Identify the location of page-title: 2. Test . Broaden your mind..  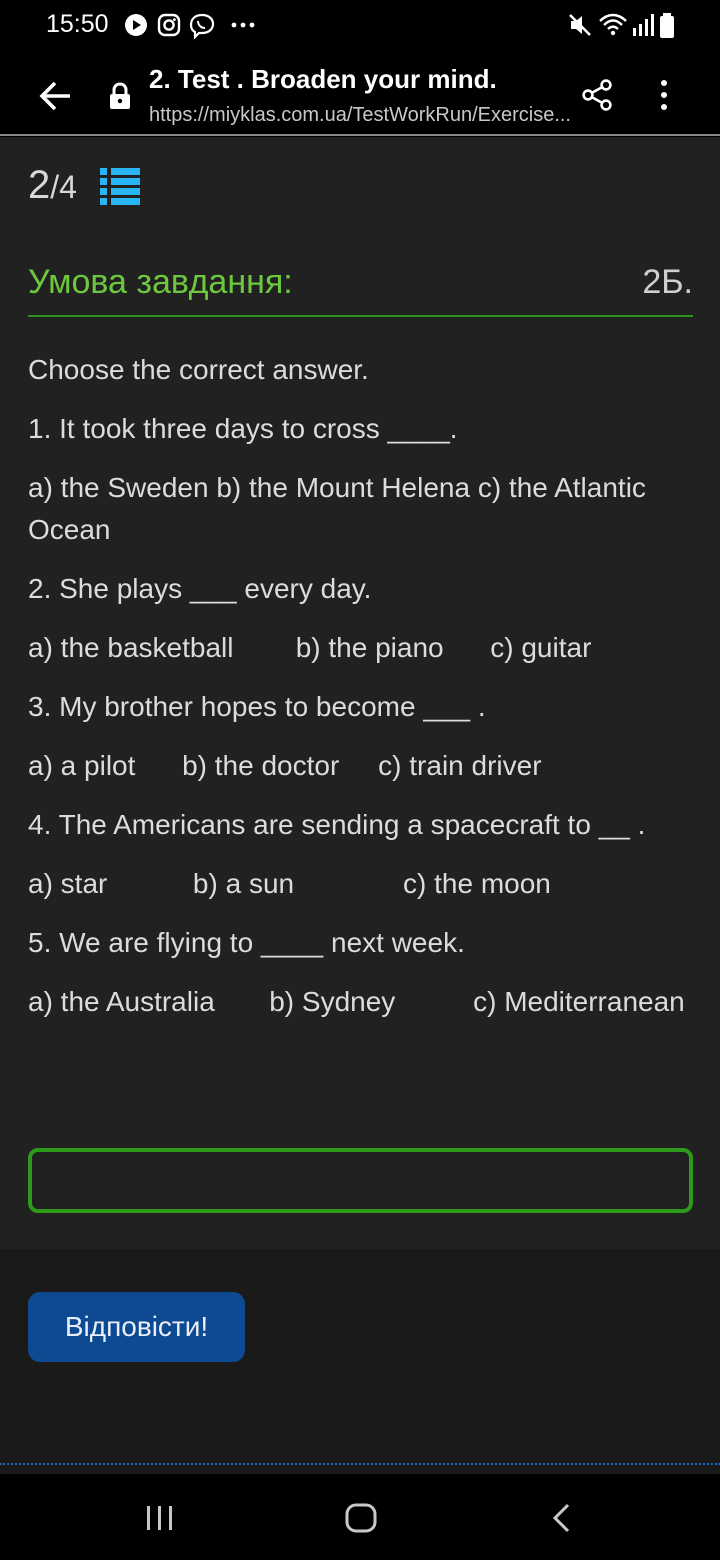
(323, 79).